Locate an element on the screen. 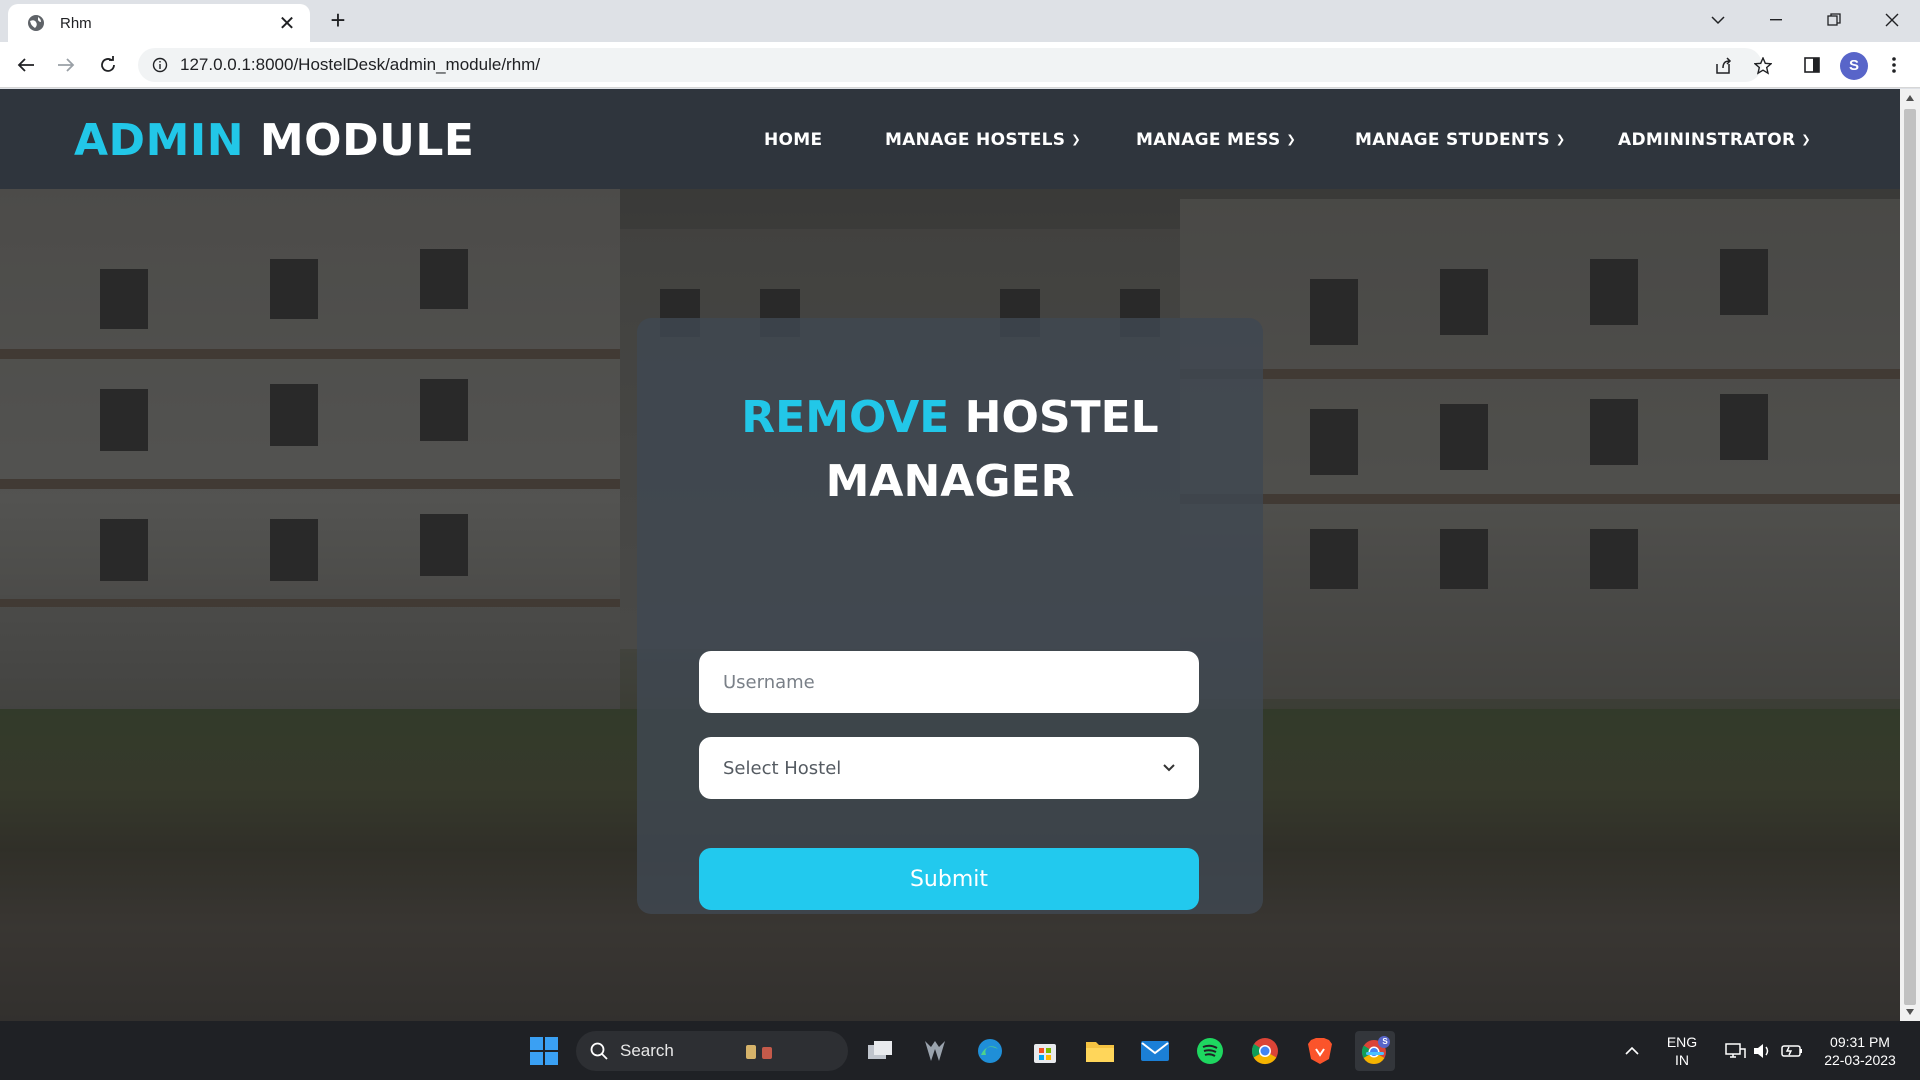 This screenshot has width=1920, height=1080. share-icon is located at coordinates (1723, 66).